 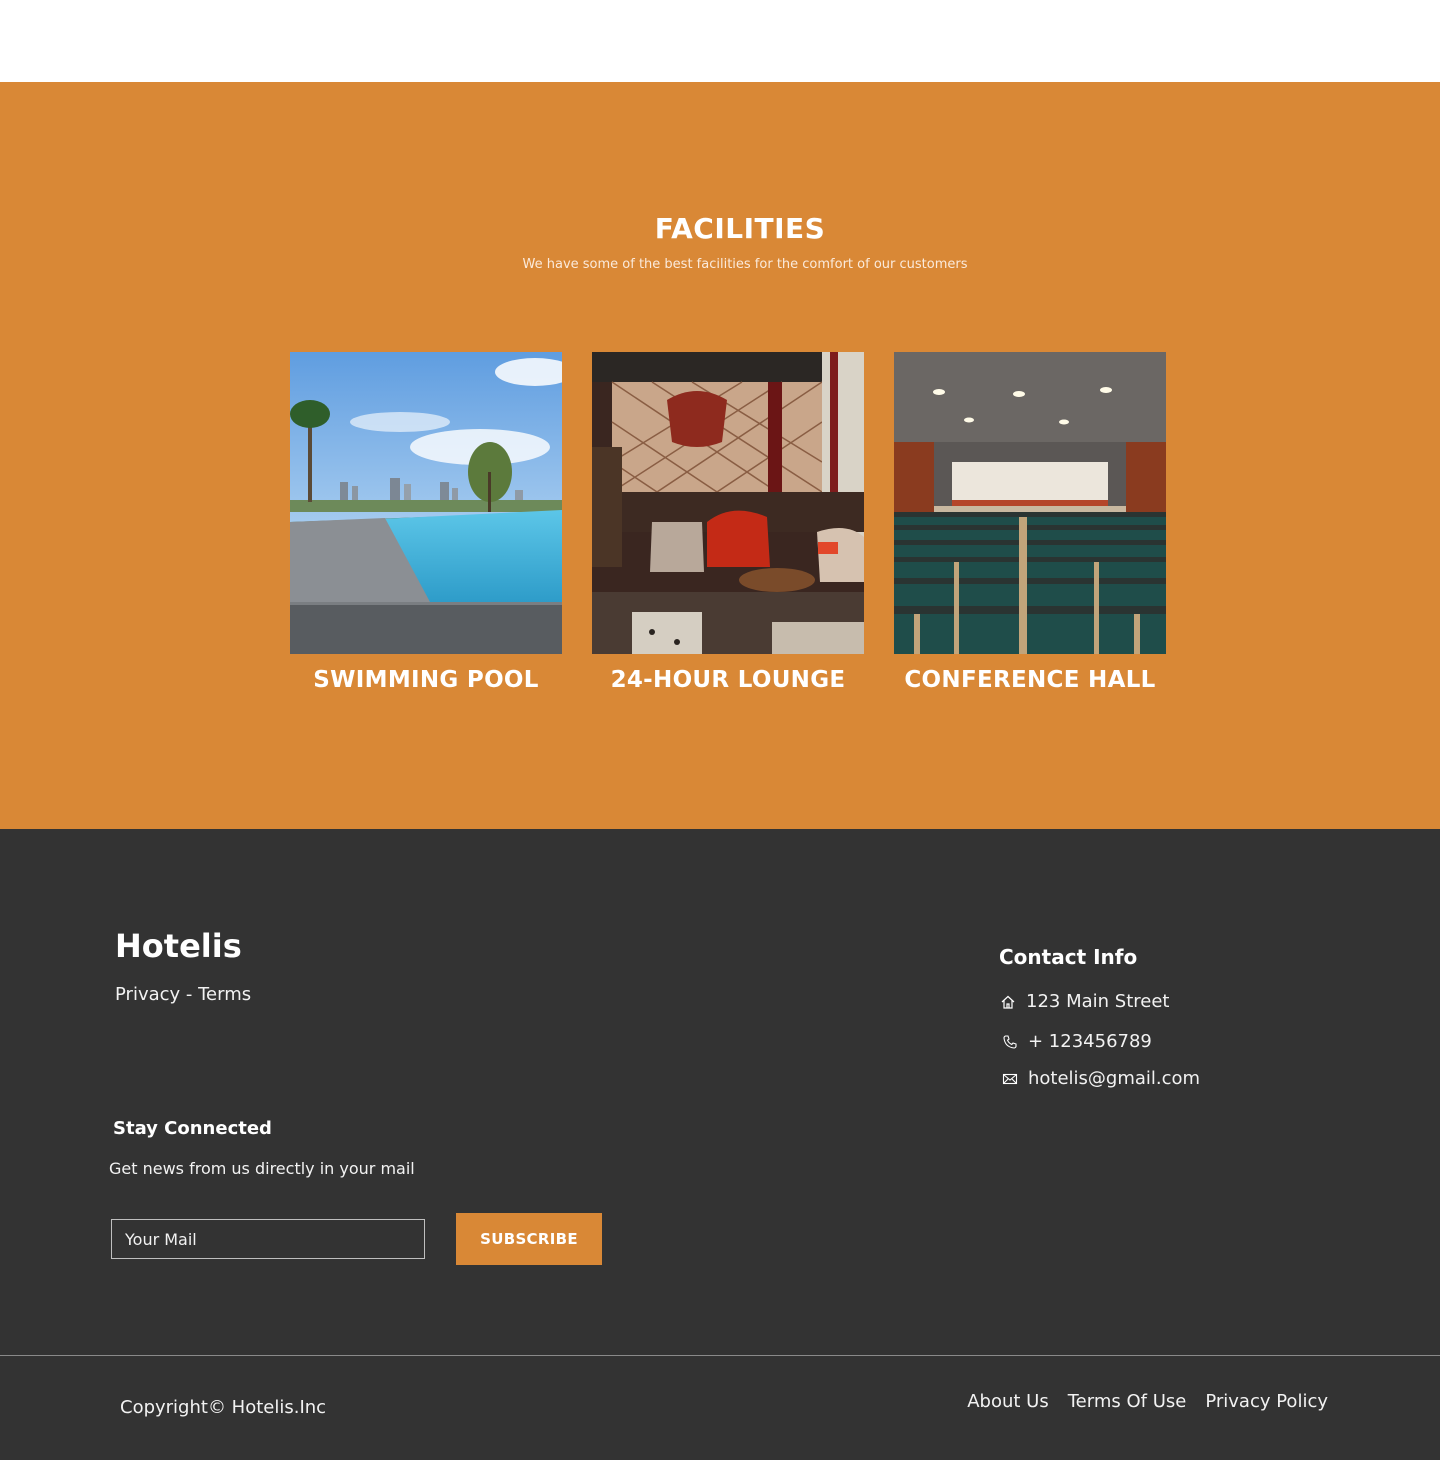 What do you see at coordinates (728, 680) in the screenshot?
I see `lounge-label: 24-HOUR LOUNGE` at bounding box center [728, 680].